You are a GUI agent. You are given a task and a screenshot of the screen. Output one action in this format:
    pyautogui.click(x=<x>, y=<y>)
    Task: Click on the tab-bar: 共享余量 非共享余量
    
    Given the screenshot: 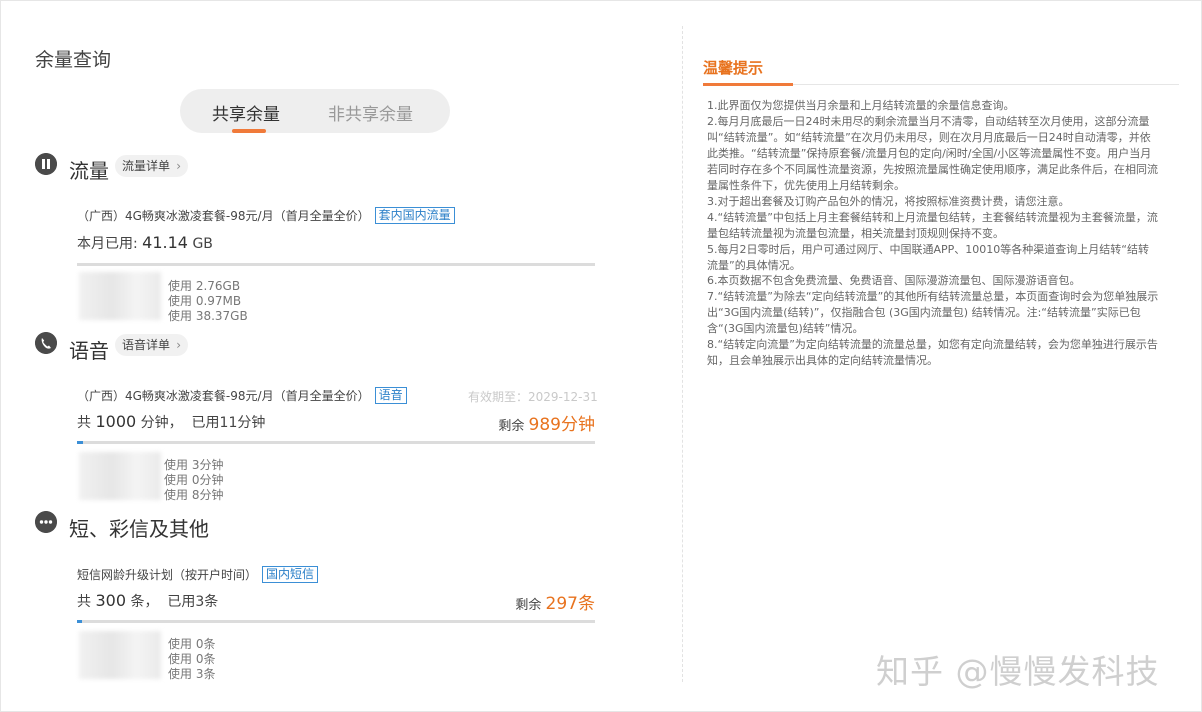 What is the action you would take?
    pyautogui.click(x=315, y=111)
    